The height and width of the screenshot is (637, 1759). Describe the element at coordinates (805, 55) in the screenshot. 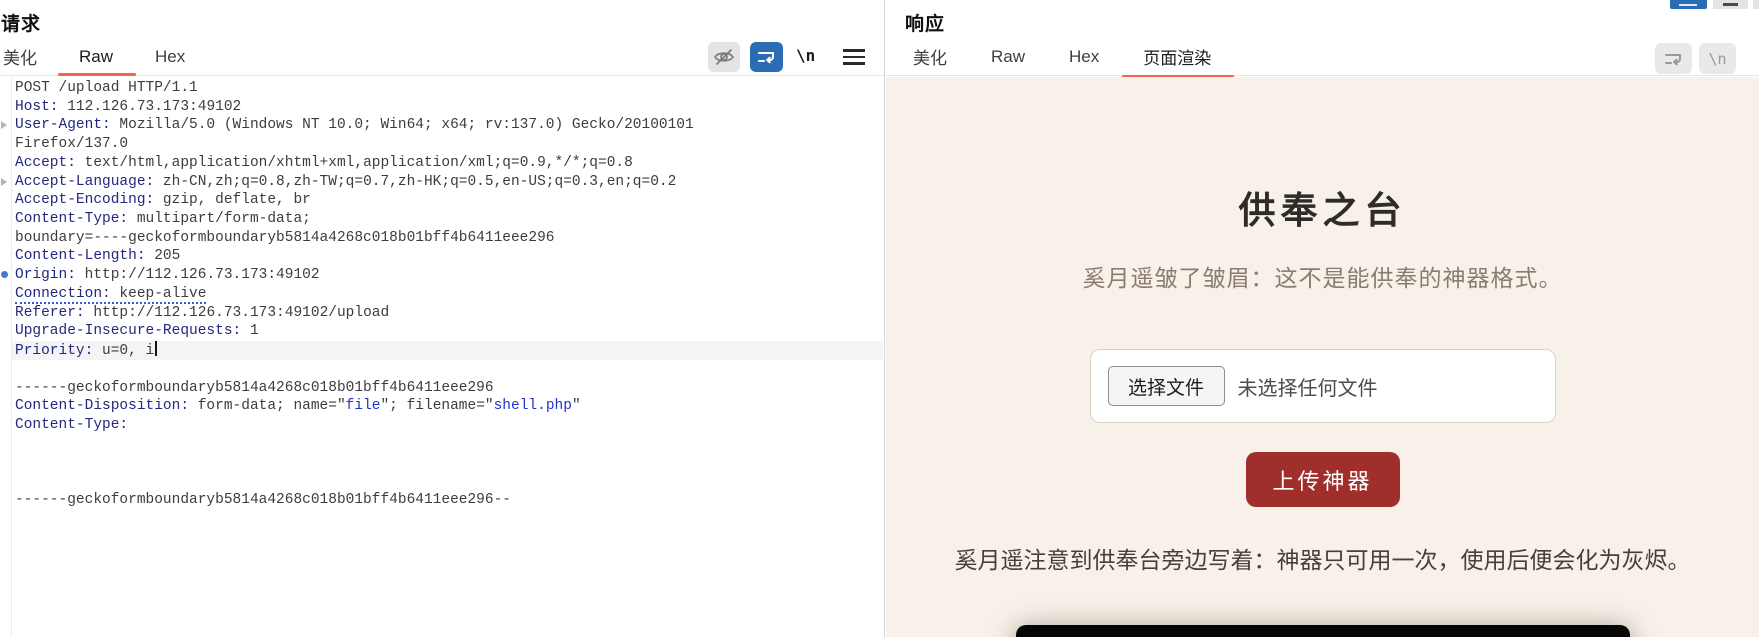

I see `newline-toggle: \n` at that location.